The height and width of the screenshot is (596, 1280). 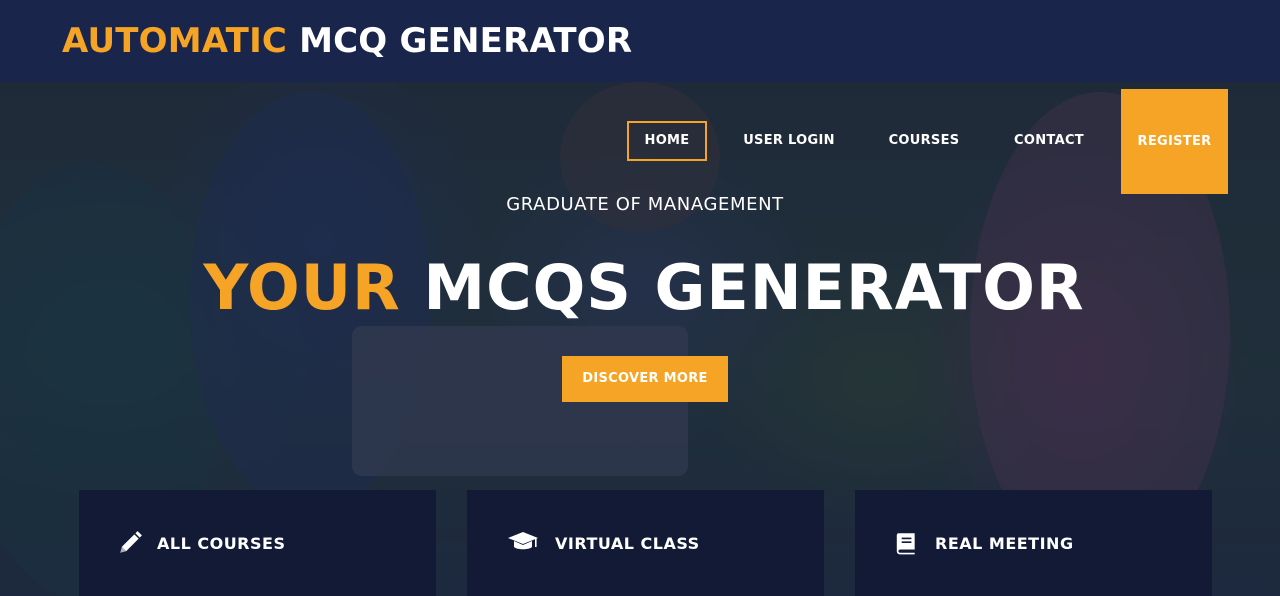 What do you see at coordinates (1174, 141) in the screenshot?
I see `nav-register-button: REGISTER` at bounding box center [1174, 141].